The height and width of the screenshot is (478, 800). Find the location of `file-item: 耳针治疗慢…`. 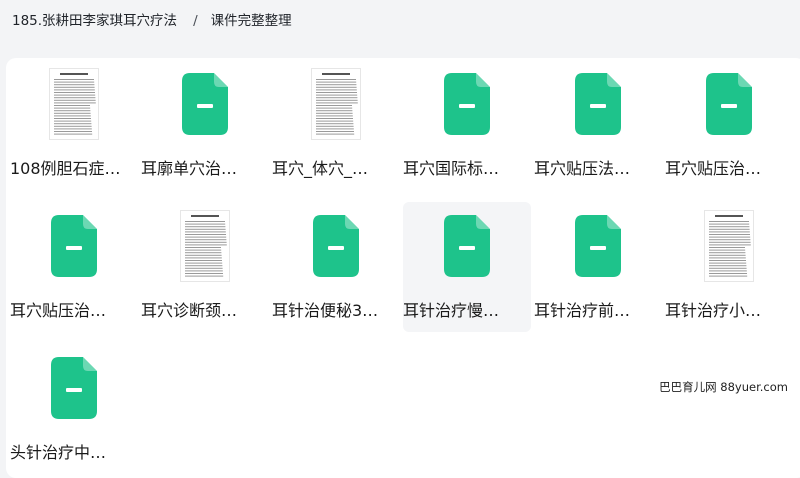

file-item: 耳针治疗慢… is located at coordinates (467, 267).